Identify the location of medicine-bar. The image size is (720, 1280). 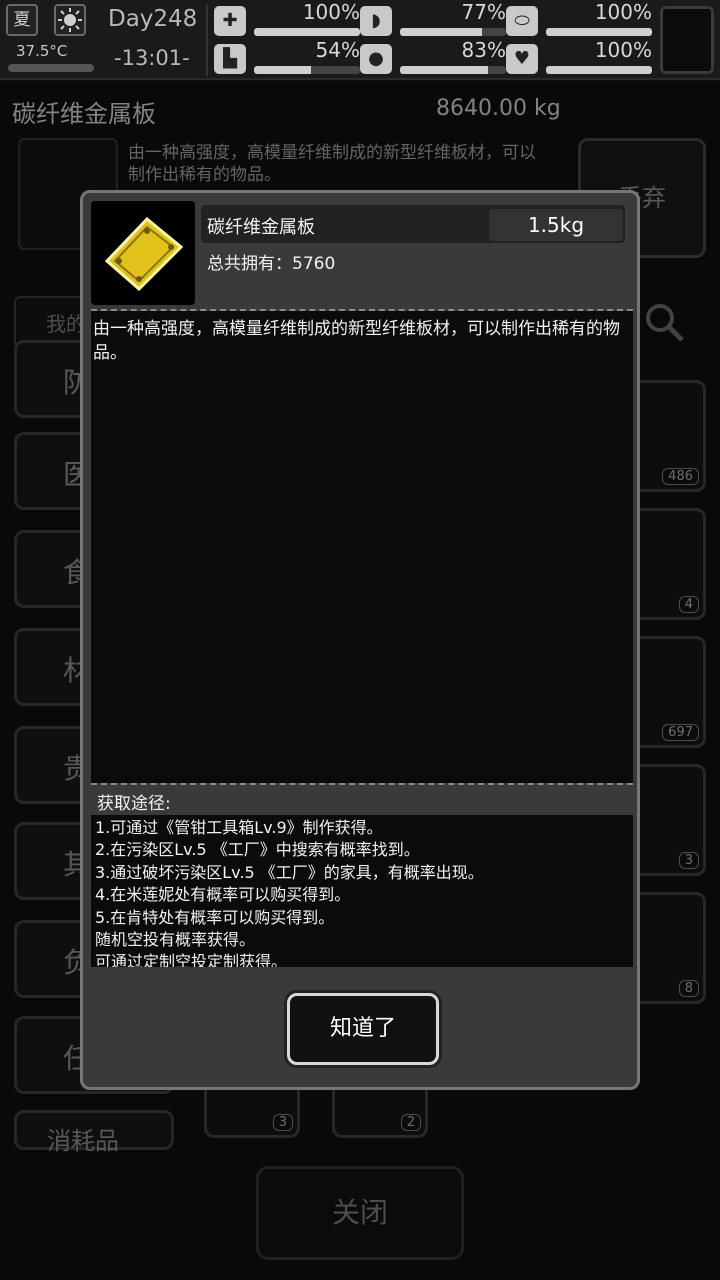
(599, 32).